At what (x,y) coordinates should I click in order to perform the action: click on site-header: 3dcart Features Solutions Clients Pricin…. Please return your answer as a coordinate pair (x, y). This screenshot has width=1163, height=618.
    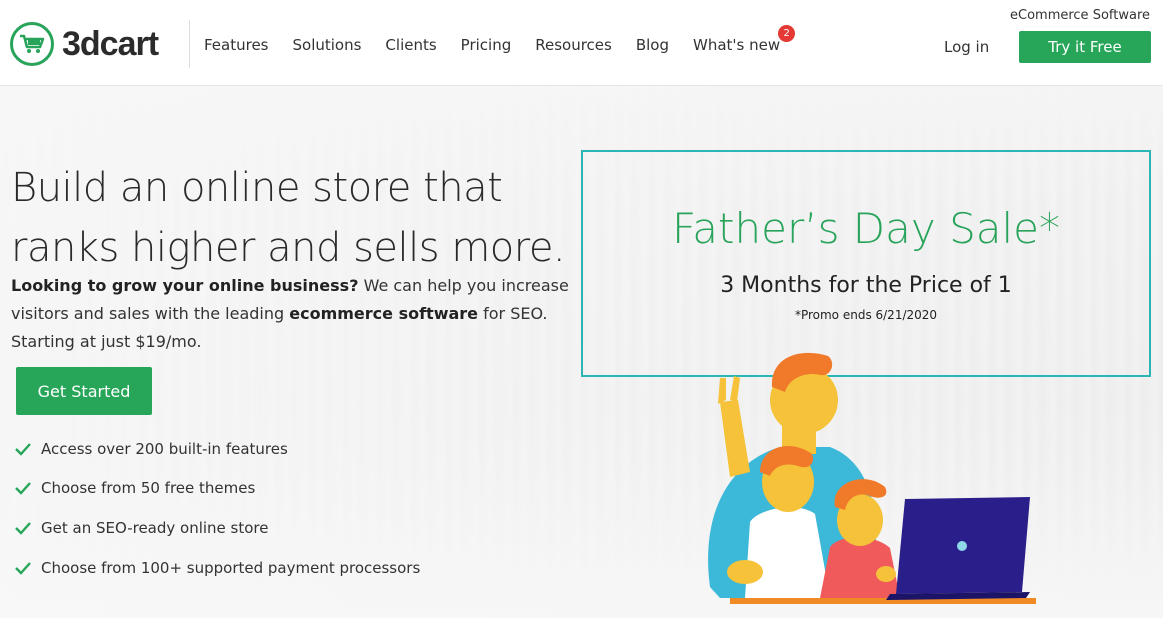
    Looking at the image, I should click on (581, 43).